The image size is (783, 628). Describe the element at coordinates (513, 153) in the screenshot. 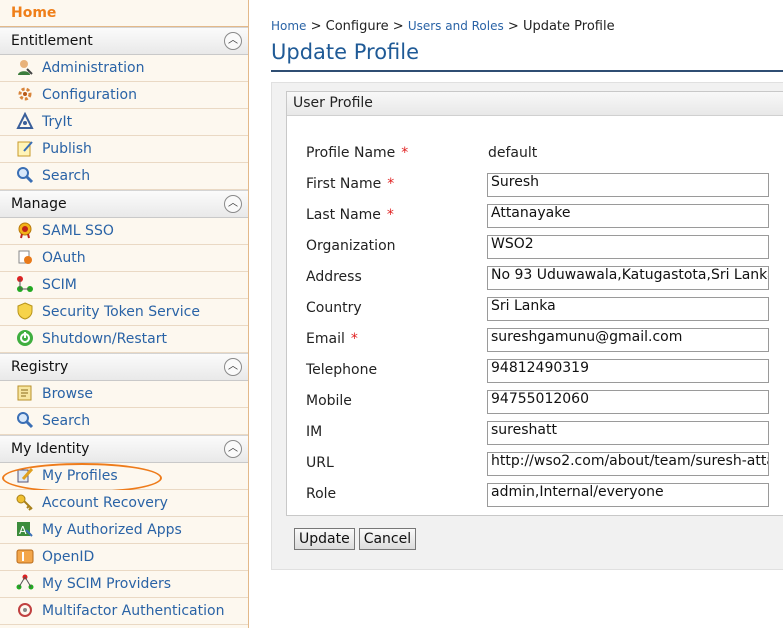

I see `profile-name-value: default` at that location.